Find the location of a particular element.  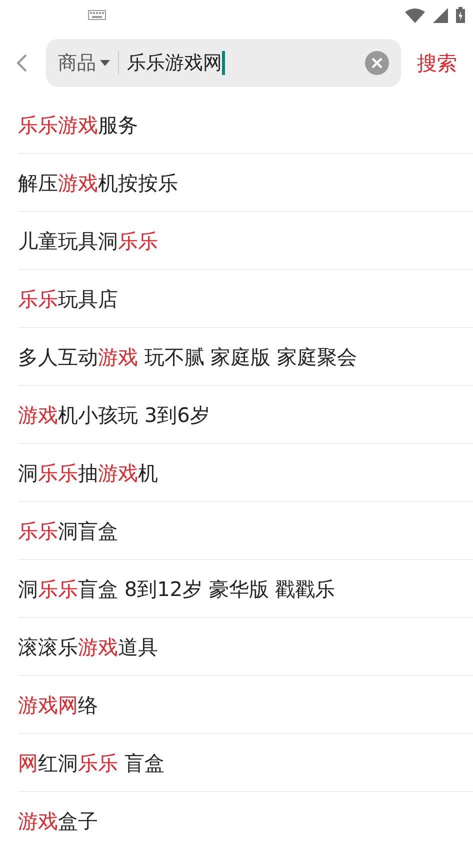

suggestion-item: 儿童玩具洞乐乐 is located at coordinates (245, 241).